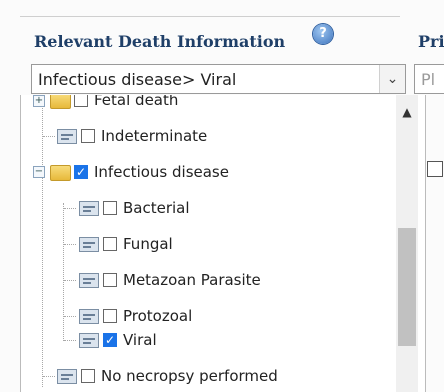 The height and width of the screenshot is (392, 444). Describe the element at coordinates (148, 244) in the screenshot. I see `tree-item-label: Fungal` at that location.